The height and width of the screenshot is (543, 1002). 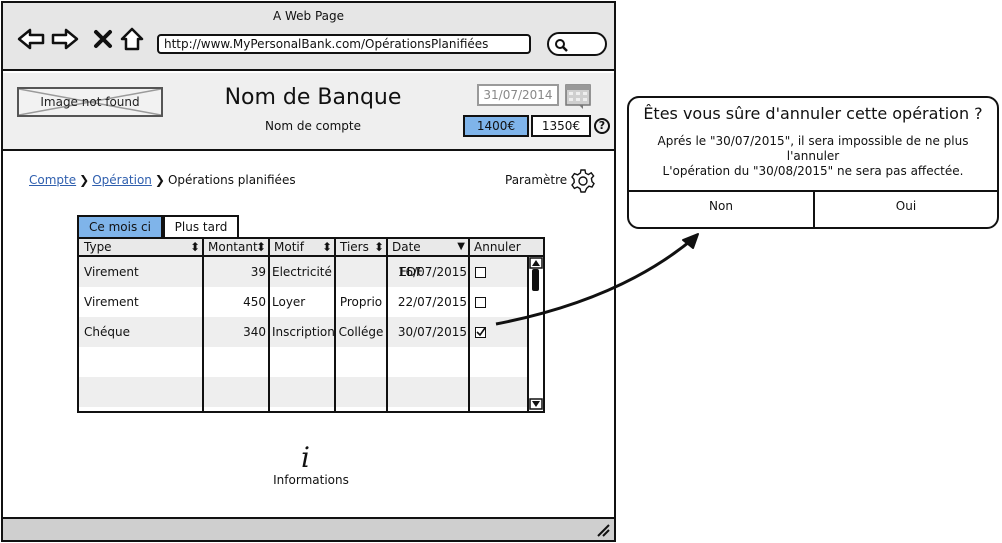 I want to click on info-icon: i, so click(x=305, y=458).